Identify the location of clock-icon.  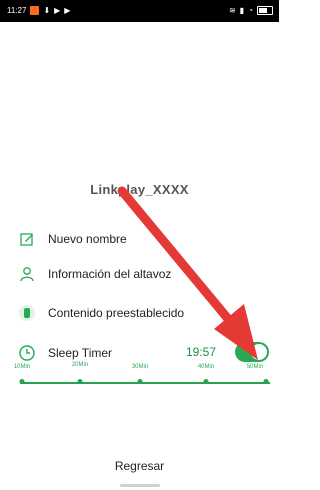
(27, 353).